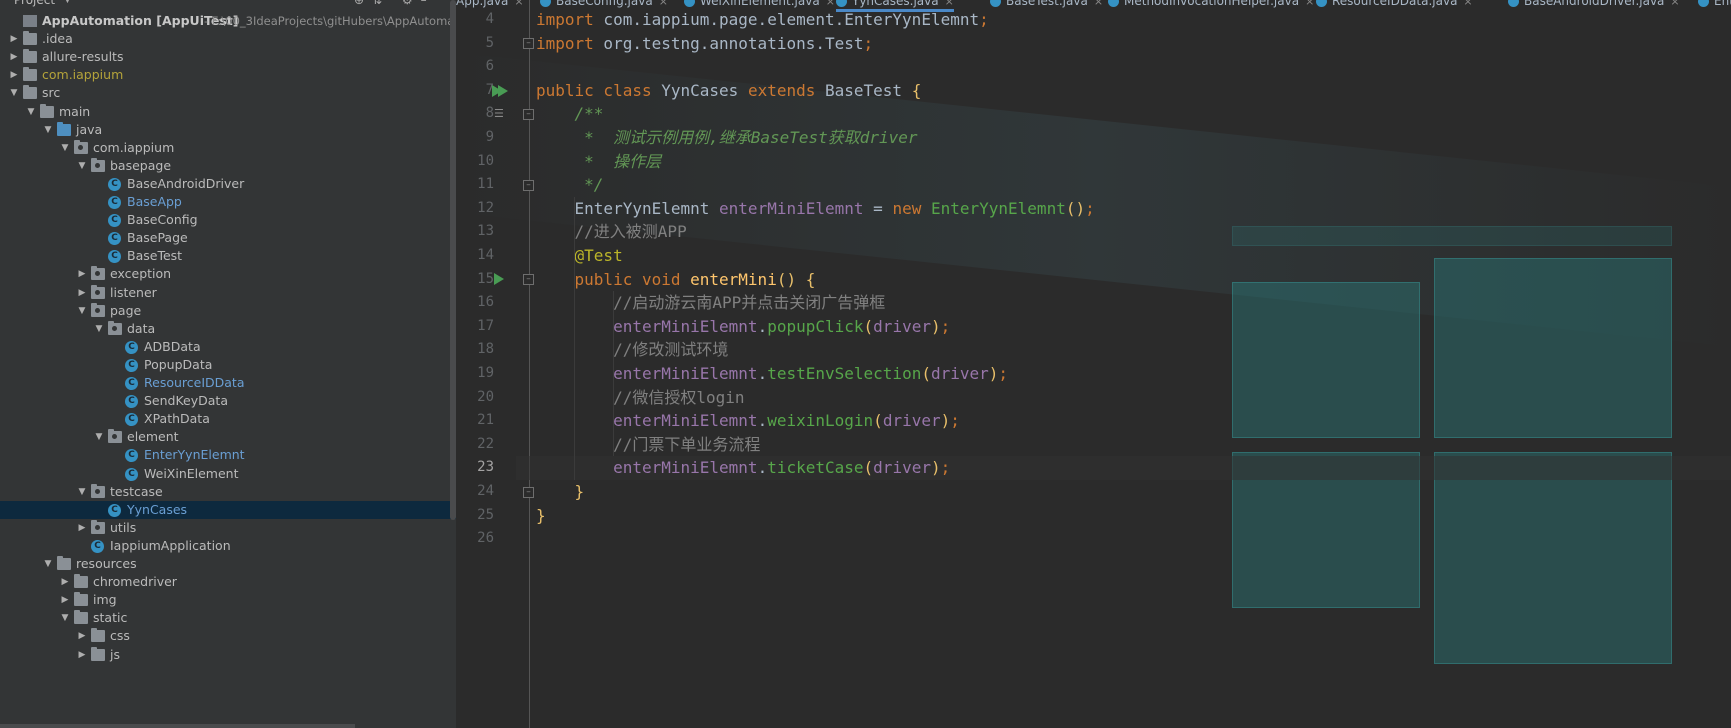 The width and height of the screenshot is (1731, 728). Describe the element at coordinates (228, 582) in the screenshot. I see `tree-item: ▶ chromedriver` at that location.